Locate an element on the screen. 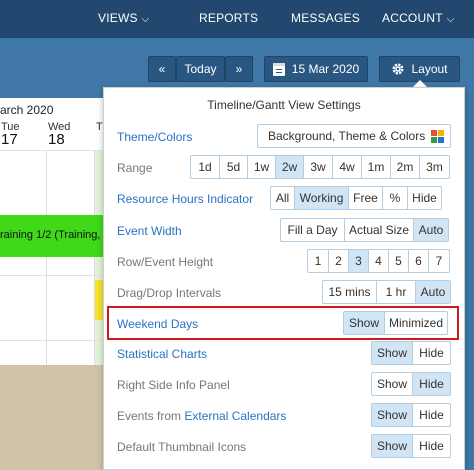  weekend-days-selector: Show Minimized is located at coordinates (395, 323).